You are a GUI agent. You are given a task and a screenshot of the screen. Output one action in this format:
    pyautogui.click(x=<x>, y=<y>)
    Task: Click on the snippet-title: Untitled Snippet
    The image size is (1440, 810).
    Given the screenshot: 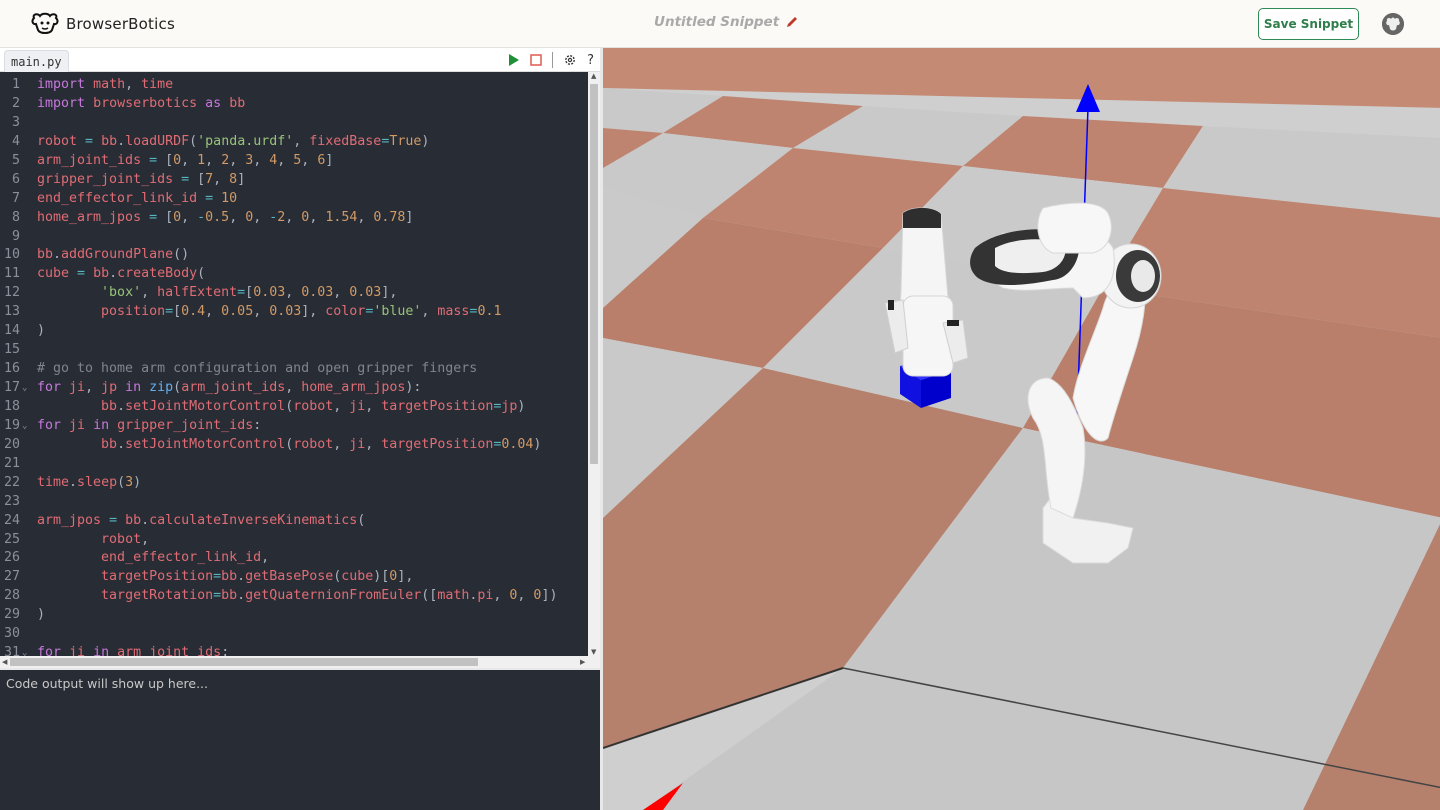 What is the action you would take?
    pyautogui.click(x=716, y=22)
    